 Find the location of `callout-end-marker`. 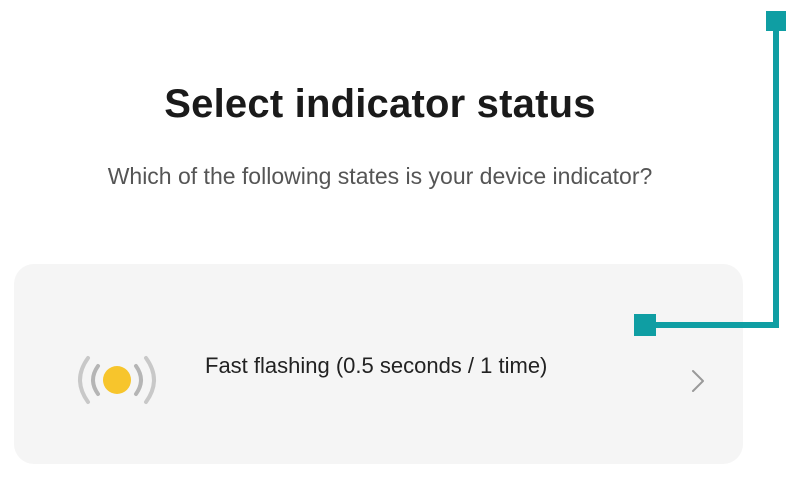

callout-end-marker is located at coordinates (776, 21).